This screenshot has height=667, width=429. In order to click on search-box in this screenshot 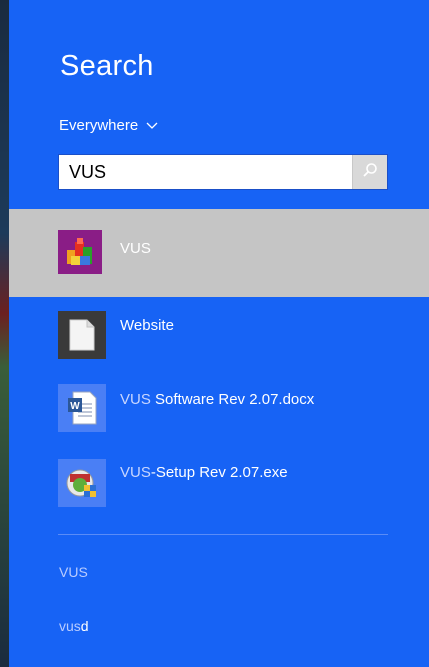, I will do `click(223, 172)`.